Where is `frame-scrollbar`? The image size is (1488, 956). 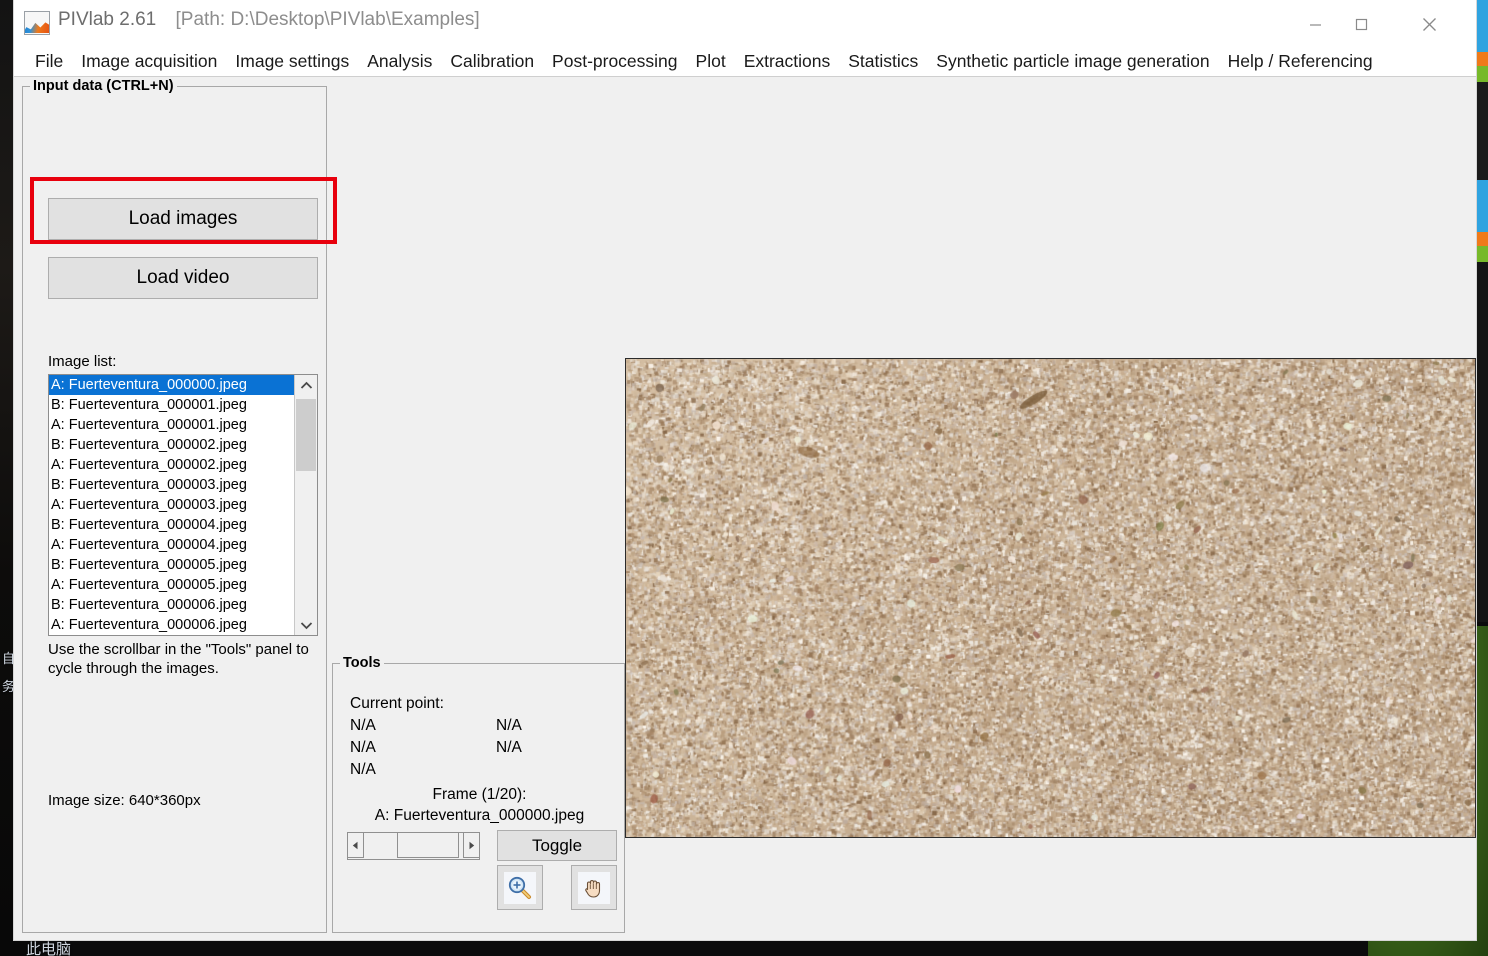 frame-scrollbar is located at coordinates (413, 846).